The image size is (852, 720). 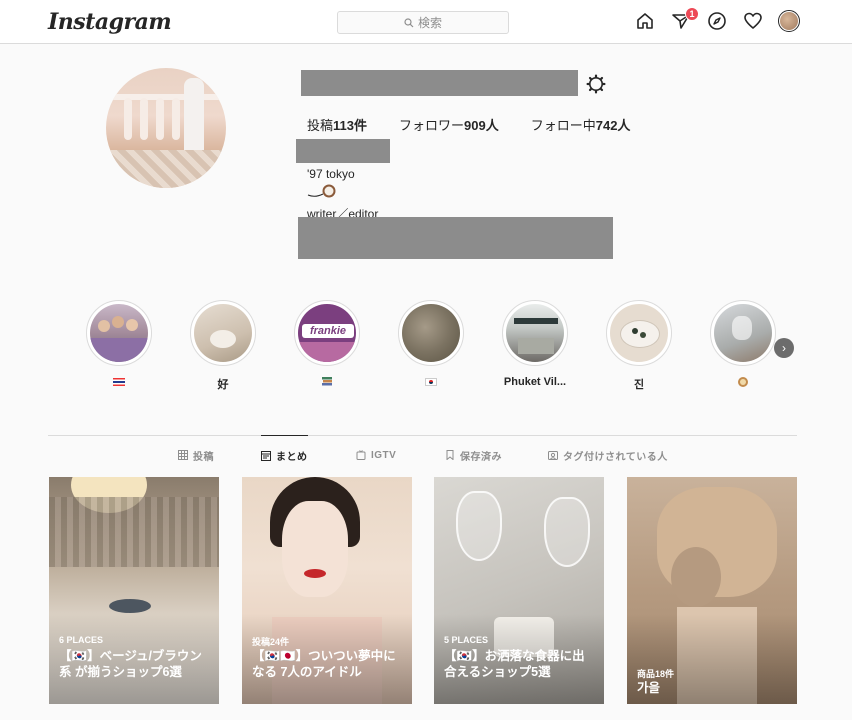 I want to click on grid-icon, so click(x=183, y=455).